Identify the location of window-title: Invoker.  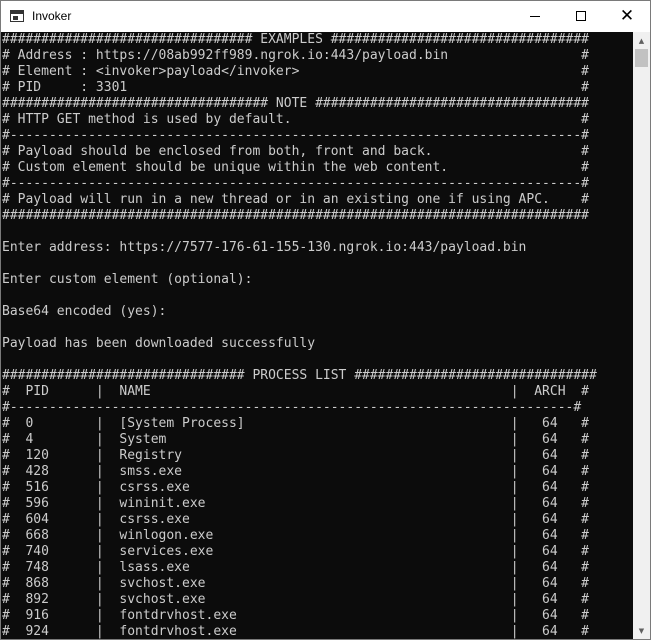
(52, 16).